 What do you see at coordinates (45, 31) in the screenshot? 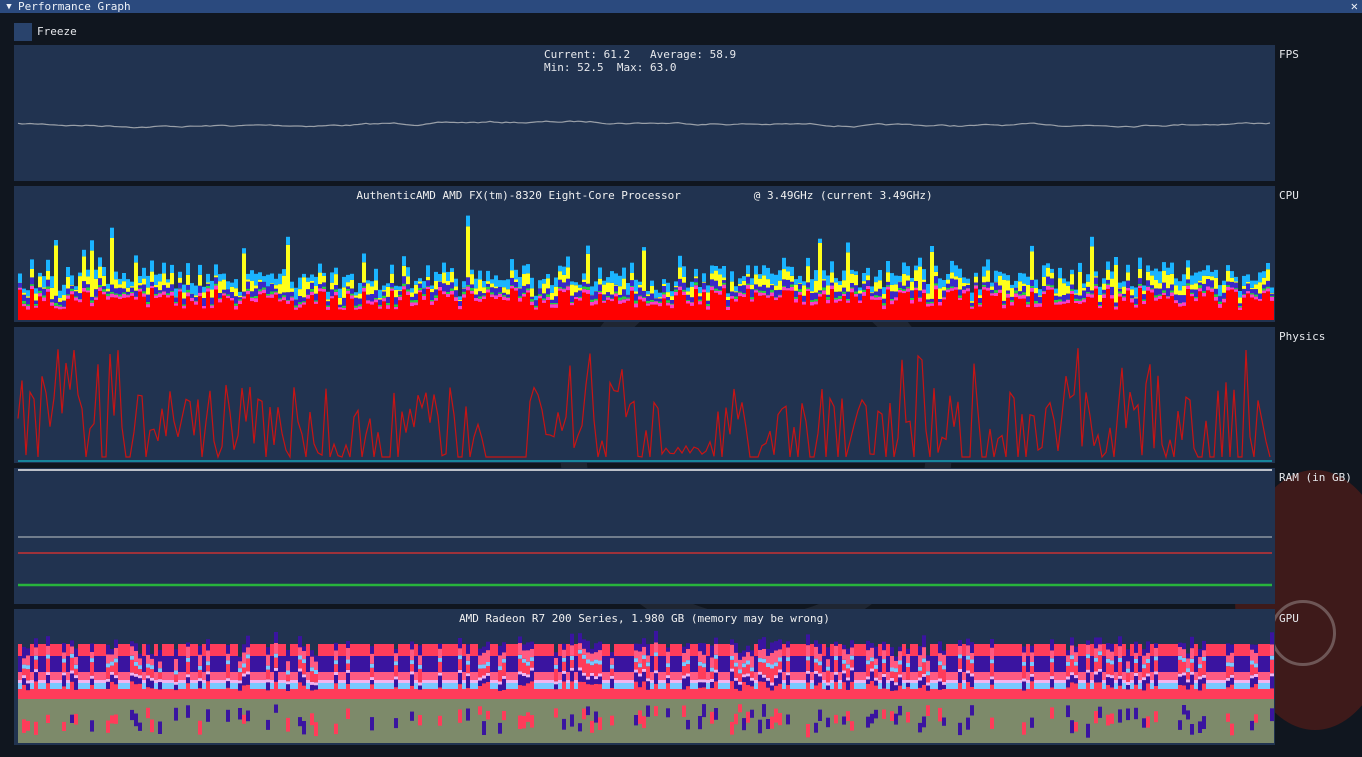
I see `freeze-toggle: Freeze` at bounding box center [45, 31].